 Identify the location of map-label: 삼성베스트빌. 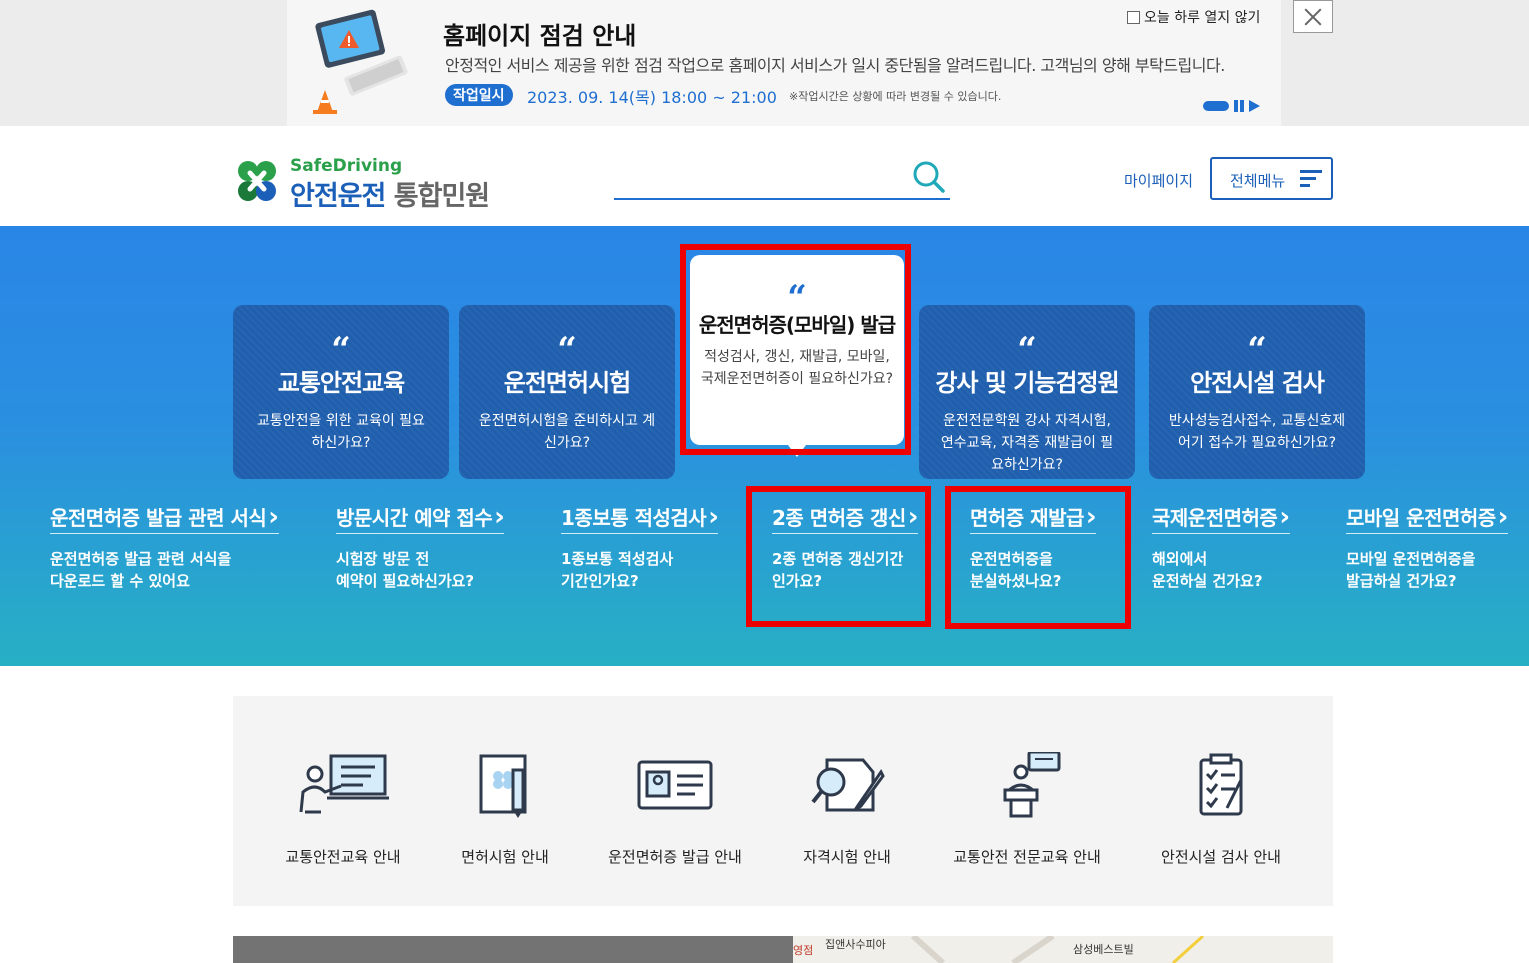
(1103, 949).